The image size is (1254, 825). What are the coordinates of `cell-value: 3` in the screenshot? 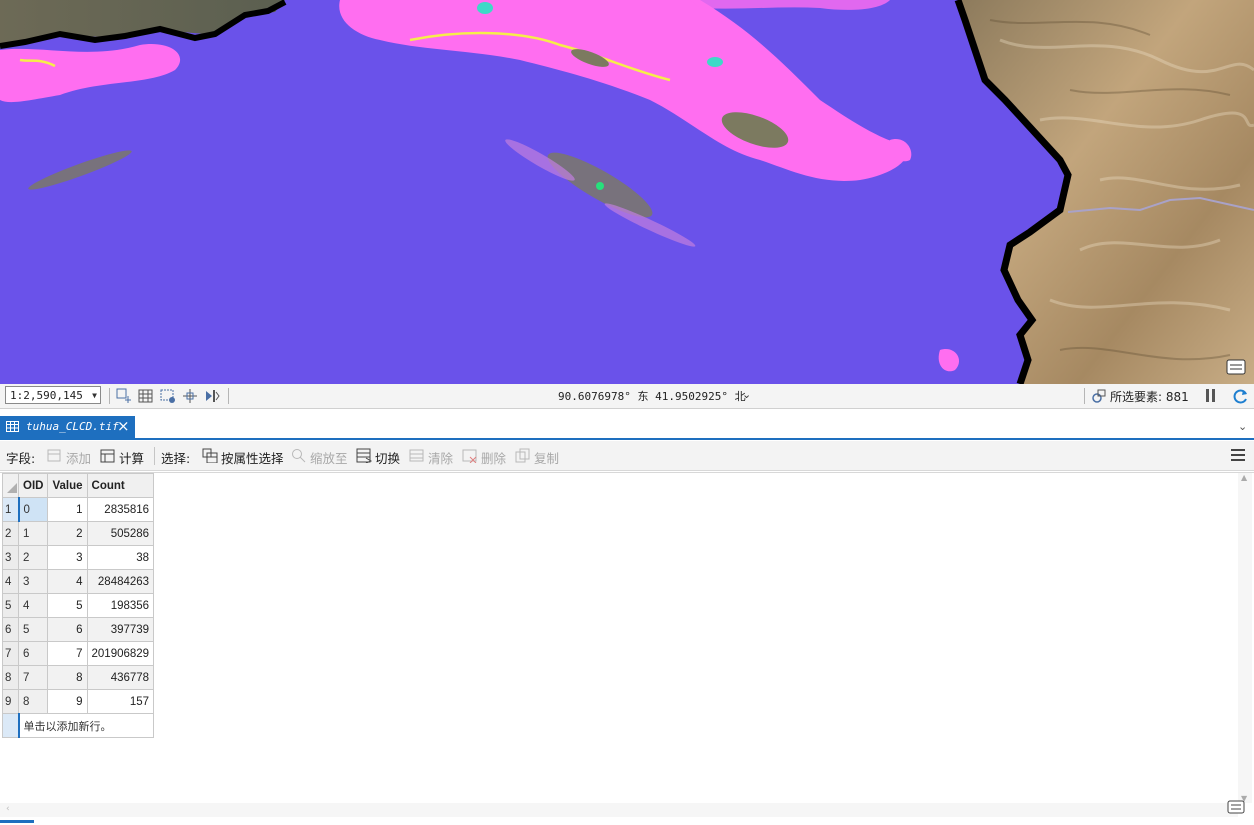 It's located at (67, 557).